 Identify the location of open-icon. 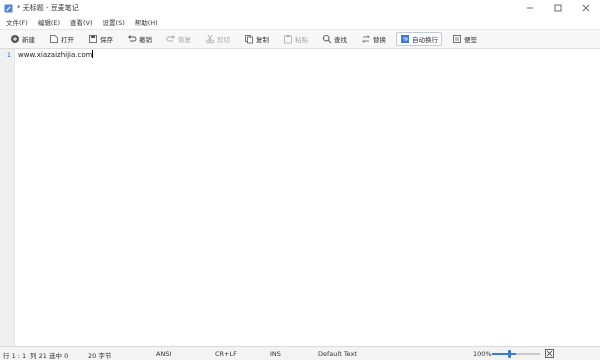
(54, 39).